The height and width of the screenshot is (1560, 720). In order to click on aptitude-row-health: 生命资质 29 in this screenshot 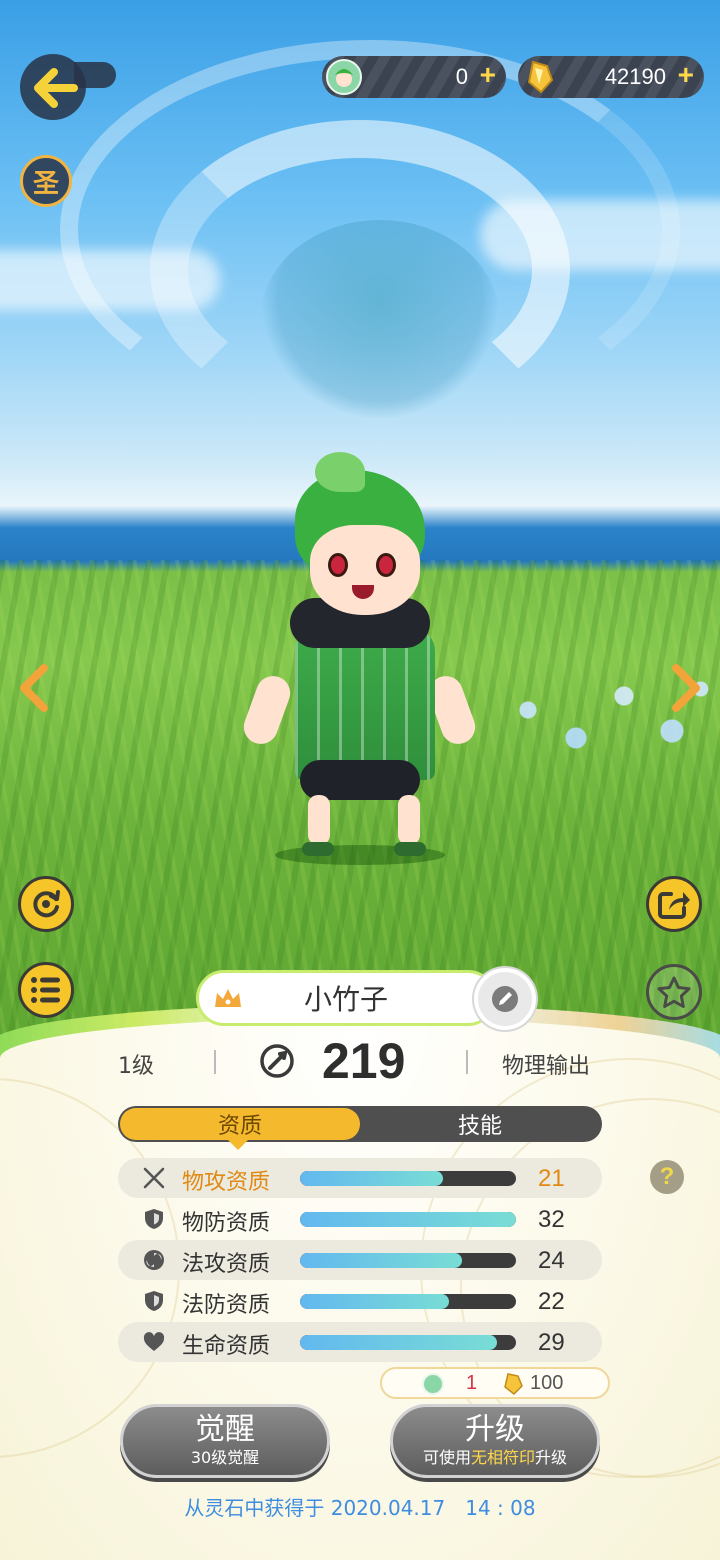, I will do `click(360, 1342)`.